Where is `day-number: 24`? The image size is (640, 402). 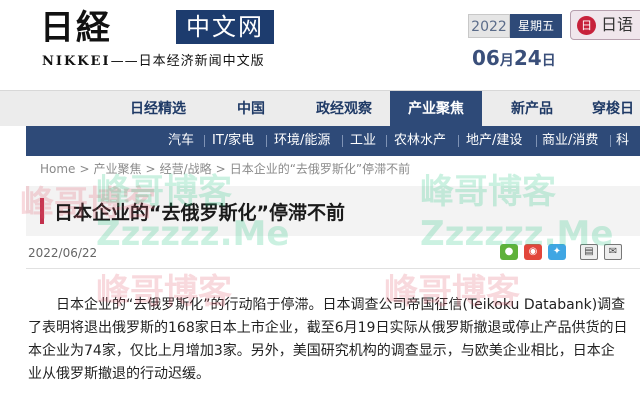 day-number: 24 is located at coordinates (527, 58).